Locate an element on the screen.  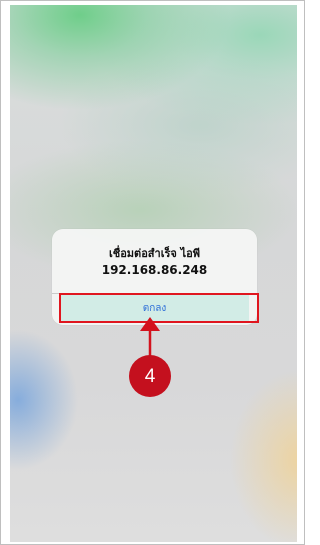
alert-dialog: เชื่อมต่อสำเร็จ ไอพี 192.168.86.248 ตกลง is located at coordinates (154, 277).